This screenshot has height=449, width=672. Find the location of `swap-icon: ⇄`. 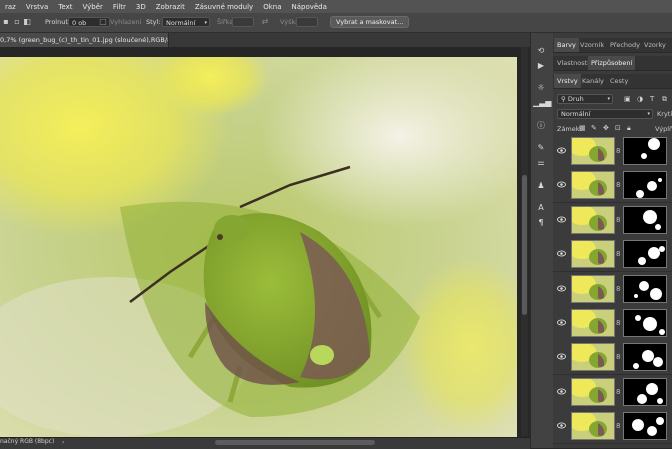

swap-icon: ⇄ is located at coordinates (265, 22).